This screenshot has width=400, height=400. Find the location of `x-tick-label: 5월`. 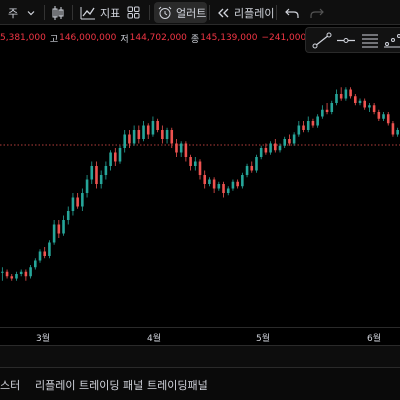

x-tick-label: 5월 is located at coordinates (263, 339).